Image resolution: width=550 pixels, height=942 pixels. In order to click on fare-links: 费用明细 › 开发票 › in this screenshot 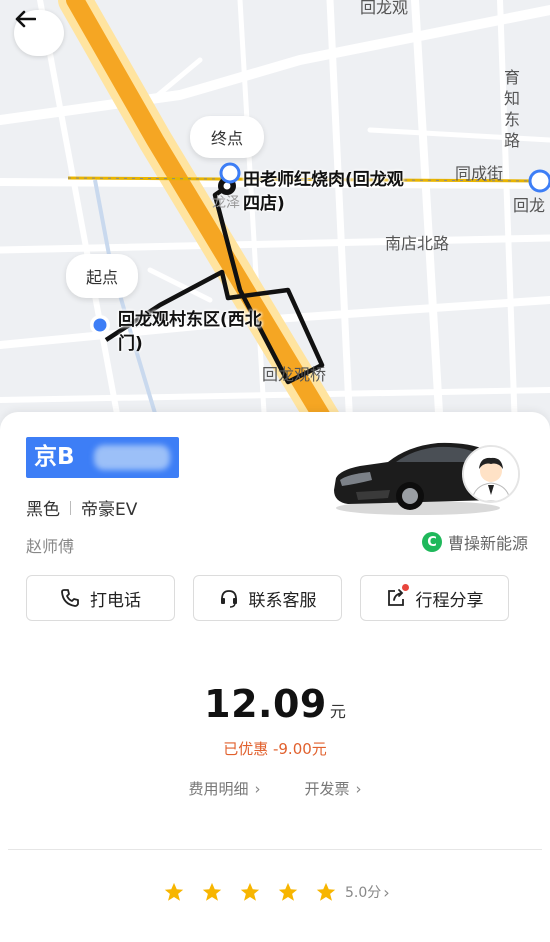, I will do `click(275, 788)`.